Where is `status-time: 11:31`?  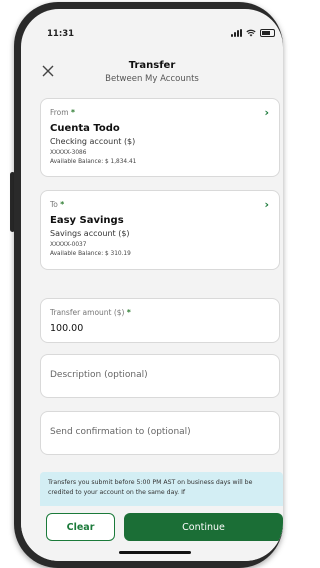
status-time: 11:31 is located at coordinates (61, 34).